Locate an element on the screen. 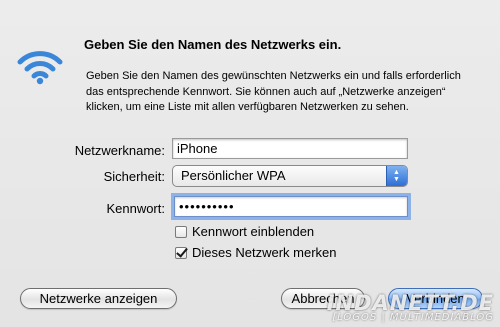  show-password-label: Kennwort einblenden is located at coordinates (253, 231).